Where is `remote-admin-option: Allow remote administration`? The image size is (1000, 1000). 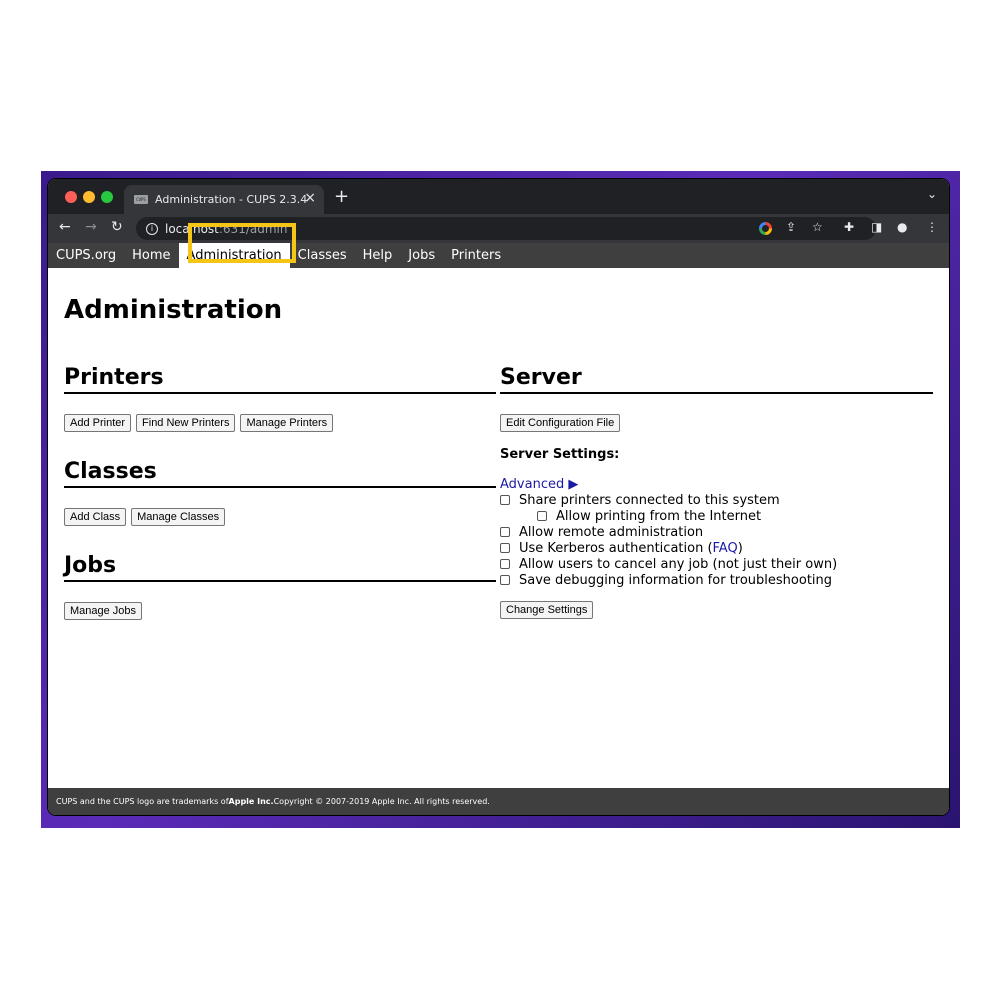
remote-admin-option: Allow remote administration is located at coordinates (716, 532).